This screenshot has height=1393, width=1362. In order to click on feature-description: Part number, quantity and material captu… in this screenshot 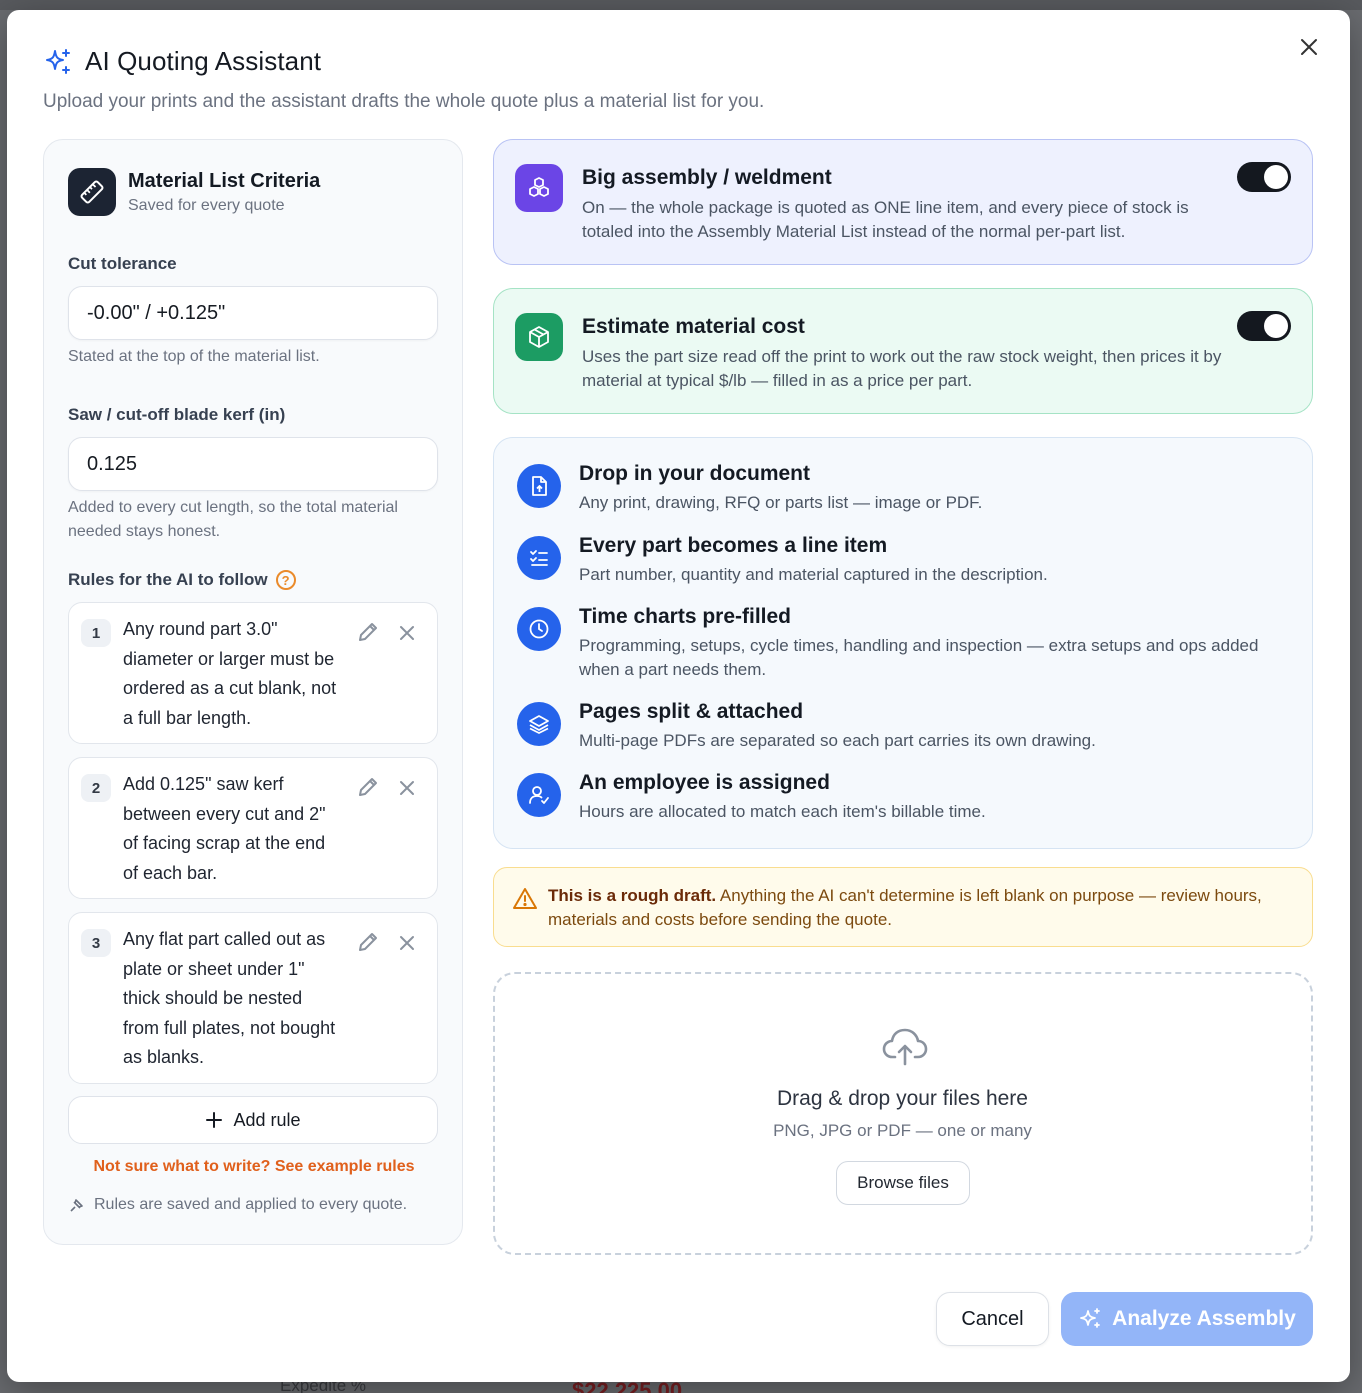, I will do `click(813, 574)`.